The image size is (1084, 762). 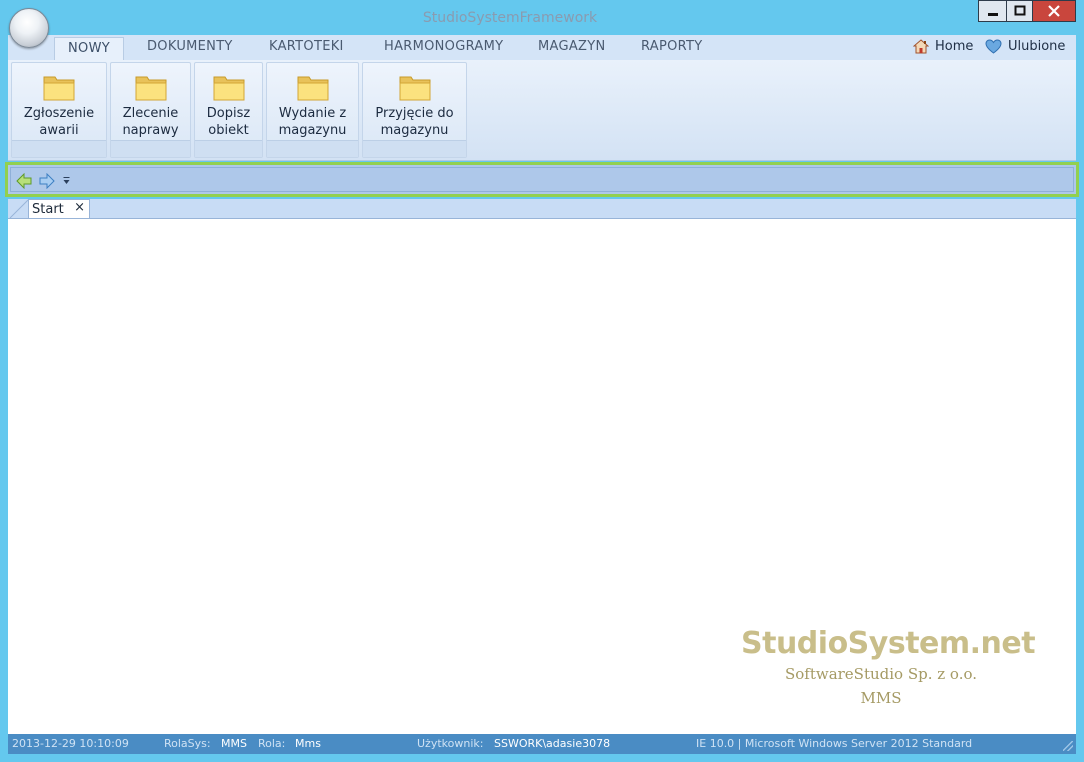 I want to click on button-label: Przyjęcie do magazynu, so click(x=414, y=122).